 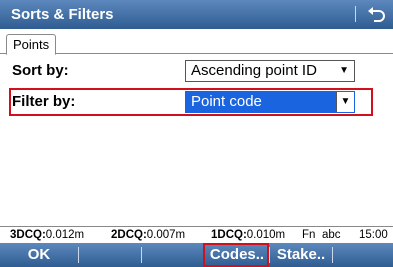 What do you see at coordinates (44, 101) in the screenshot?
I see `filter-by-label: Filter by:` at bounding box center [44, 101].